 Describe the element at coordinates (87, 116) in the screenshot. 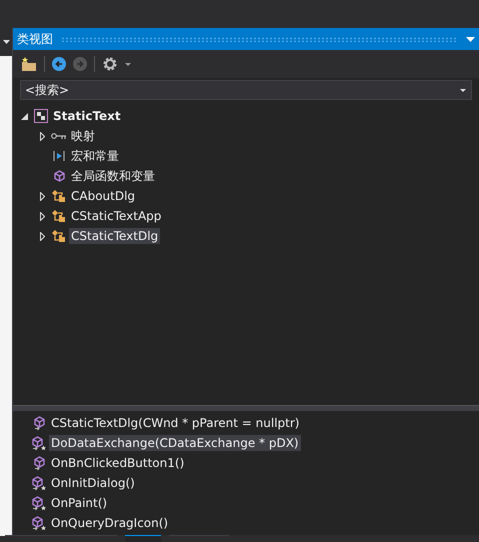

I see `tree-item: StaticText` at that location.